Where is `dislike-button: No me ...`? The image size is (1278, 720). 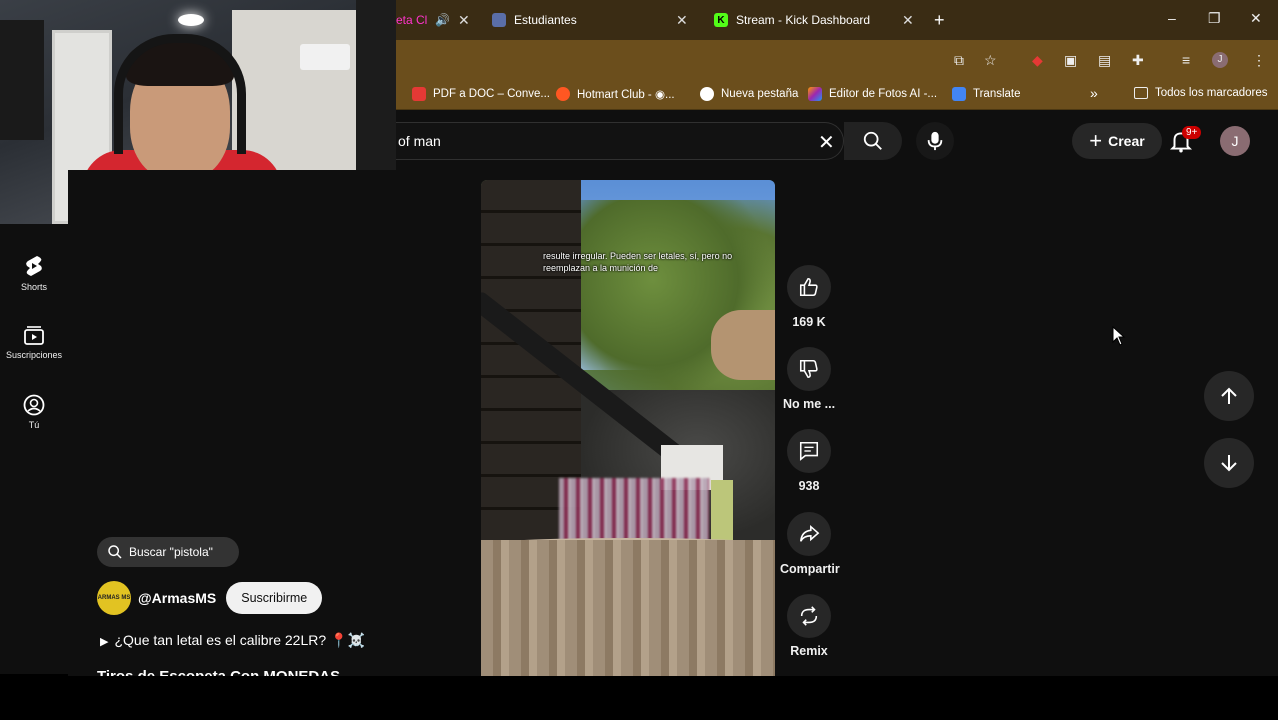
dislike-button: No me ... is located at coordinates (809, 379).